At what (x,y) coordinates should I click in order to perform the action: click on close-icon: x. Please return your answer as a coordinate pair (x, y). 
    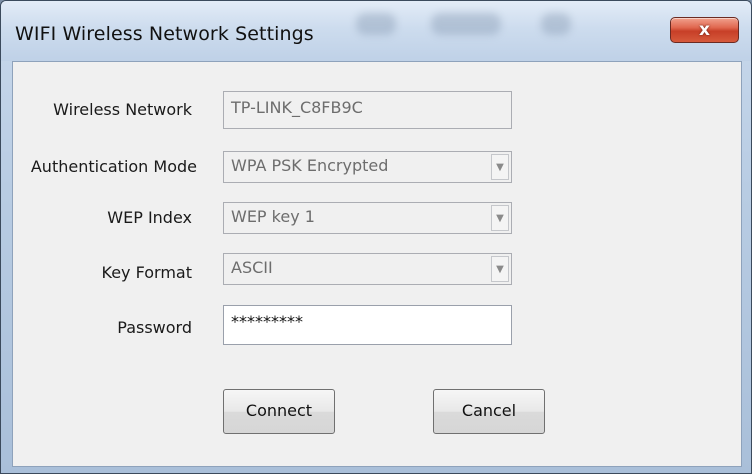
    Looking at the image, I should click on (704, 30).